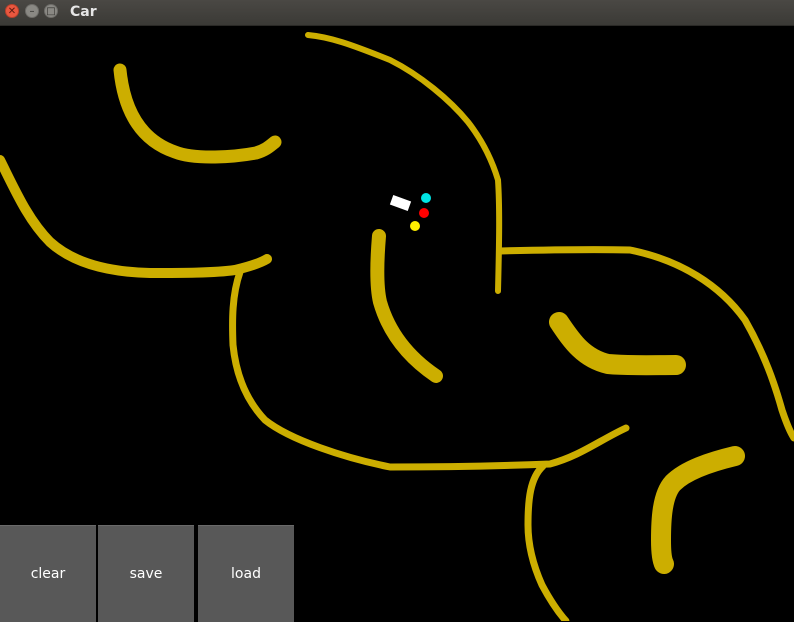  Describe the element at coordinates (424, 213) in the screenshot. I see `sensor-2-dot` at that location.